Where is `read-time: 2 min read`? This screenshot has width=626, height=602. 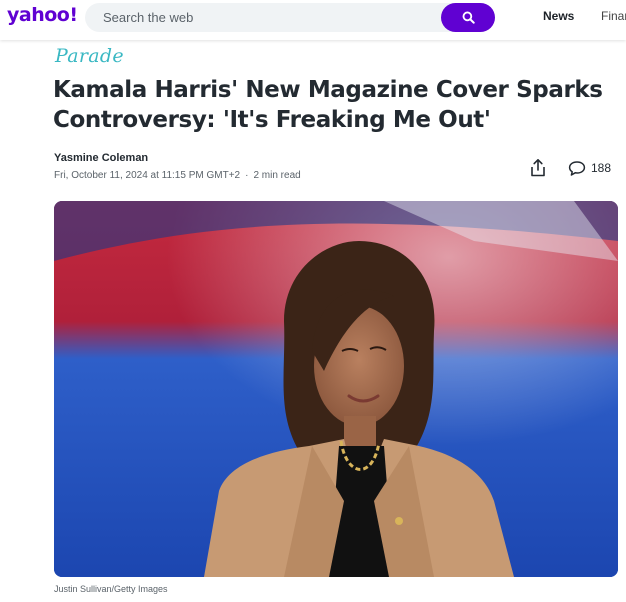
read-time: 2 min read is located at coordinates (277, 175).